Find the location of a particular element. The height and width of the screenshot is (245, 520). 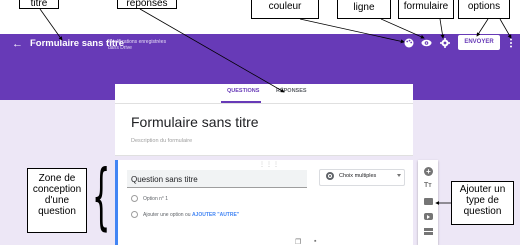

add-option-row: Ajouter une option ou AJOUTER "AUTRE" is located at coordinates (191, 215).